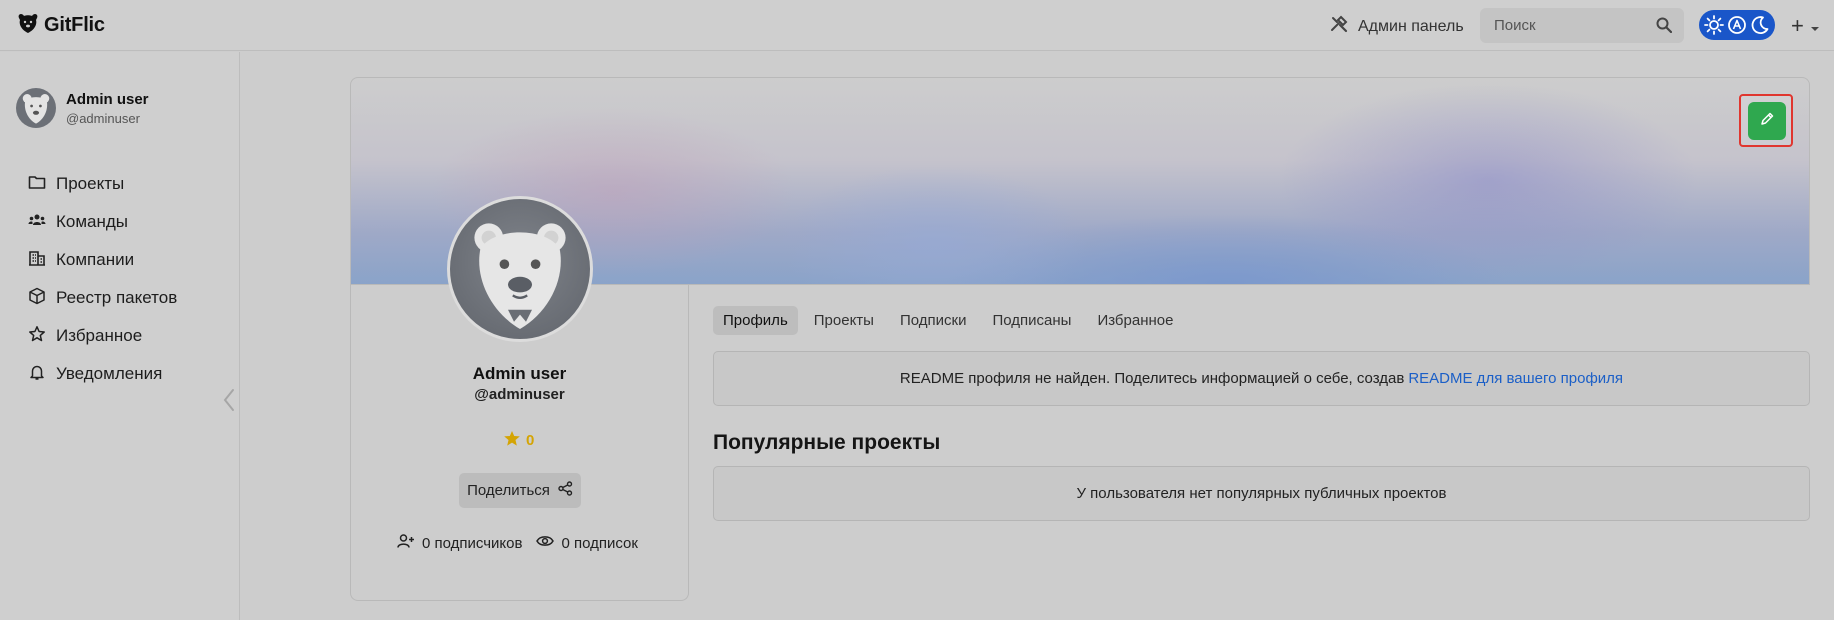  What do you see at coordinates (519, 373) in the screenshot?
I see `profile-name: Admin user` at bounding box center [519, 373].